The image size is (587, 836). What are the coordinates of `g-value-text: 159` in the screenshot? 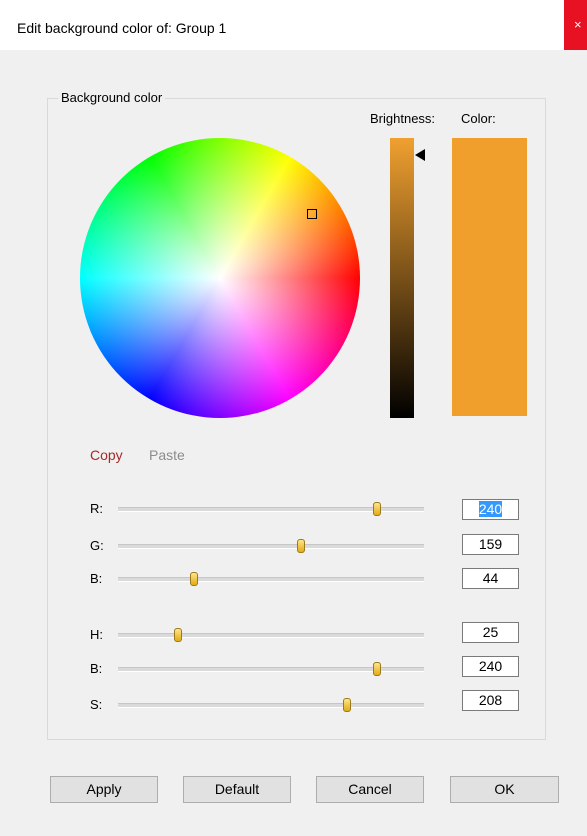 It's located at (490, 544).